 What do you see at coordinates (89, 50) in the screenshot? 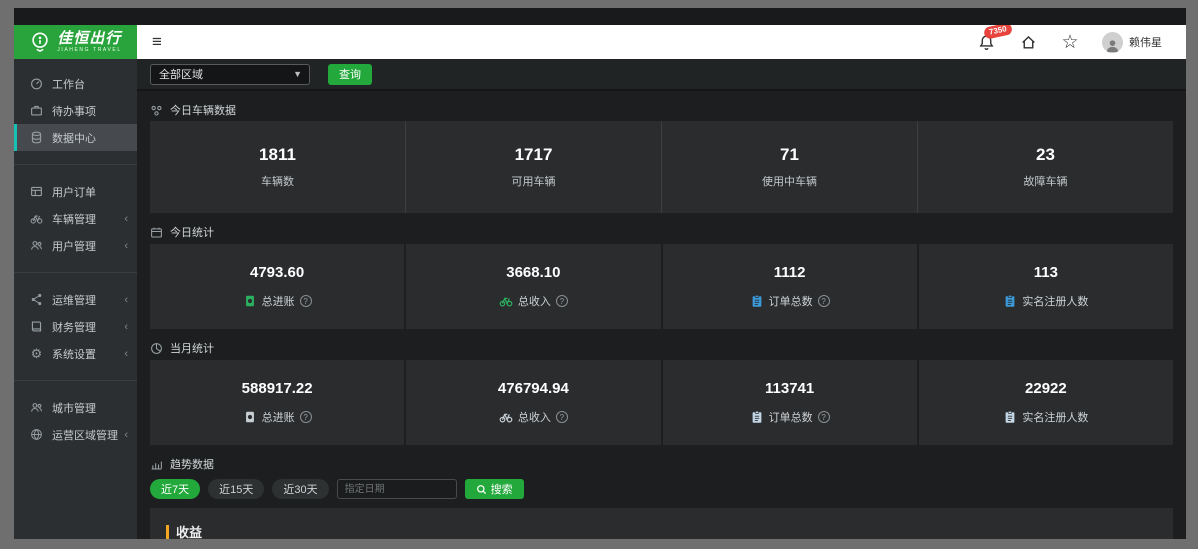
I see `brand-subtitle: JIAHENG TRAVEL` at bounding box center [89, 50].